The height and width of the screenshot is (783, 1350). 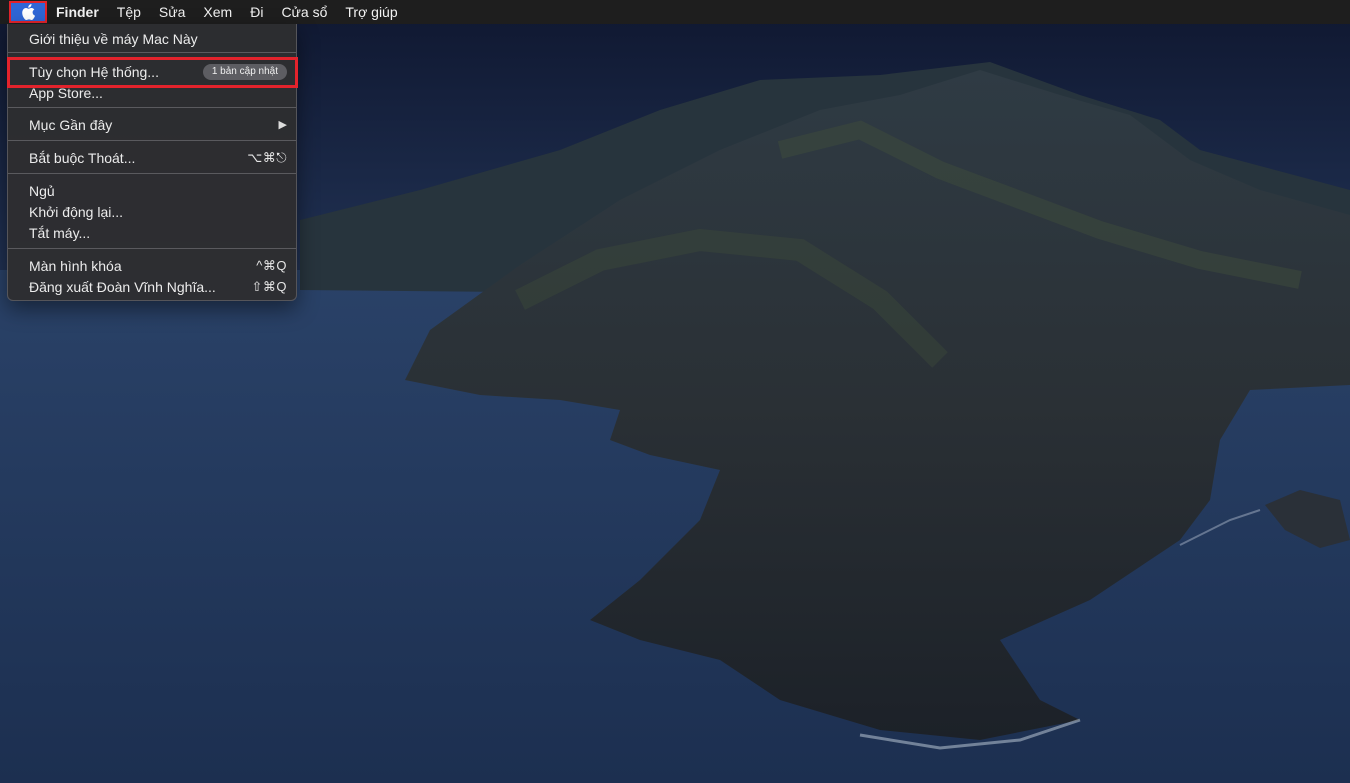 I want to click on menu-item-force-quit: Bắt buộc Thoát... ⌥⌘⎋, so click(x=152, y=157).